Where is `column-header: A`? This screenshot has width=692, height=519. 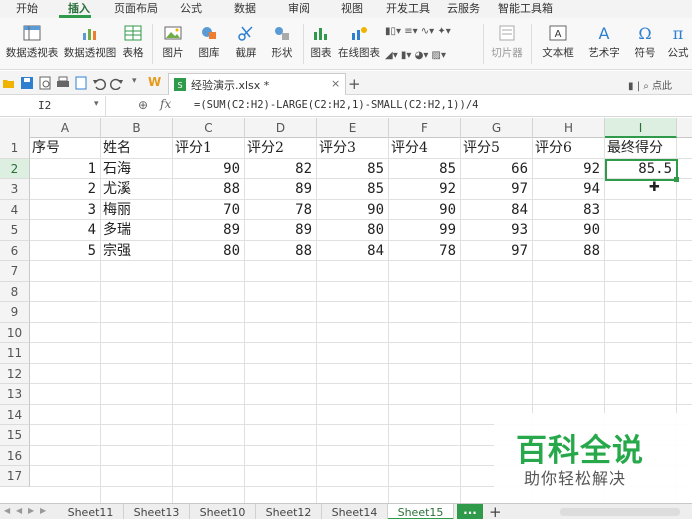
column-header: A is located at coordinates (65, 128).